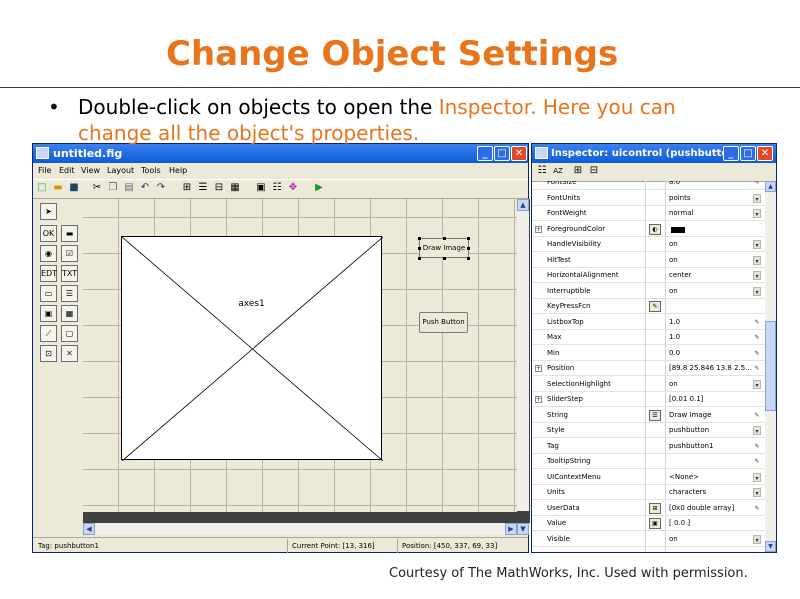 The width and height of the screenshot is (800, 599). What do you see at coordinates (594, 171) in the screenshot?
I see `collapse-all-icon: ⊟` at bounding box center [594, 171].